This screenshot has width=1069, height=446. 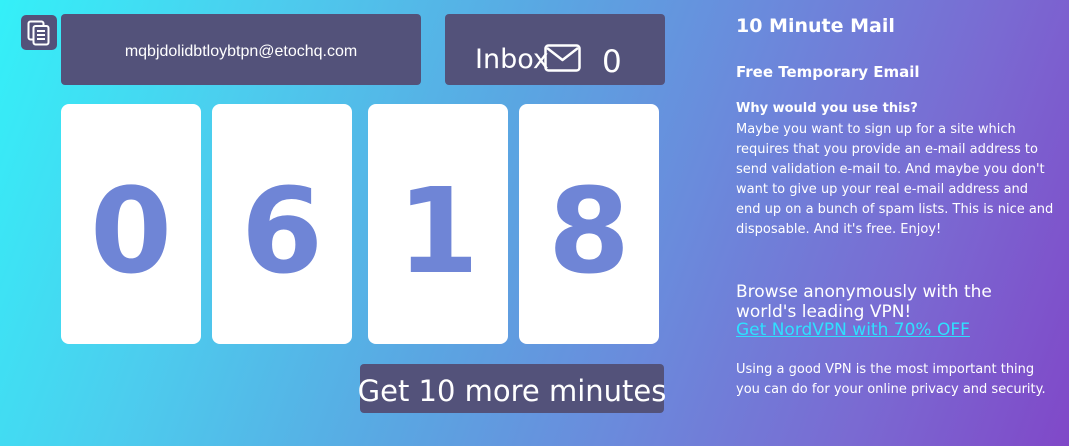 I want to click on inbox-count: 0, so click(x=612, y=62).